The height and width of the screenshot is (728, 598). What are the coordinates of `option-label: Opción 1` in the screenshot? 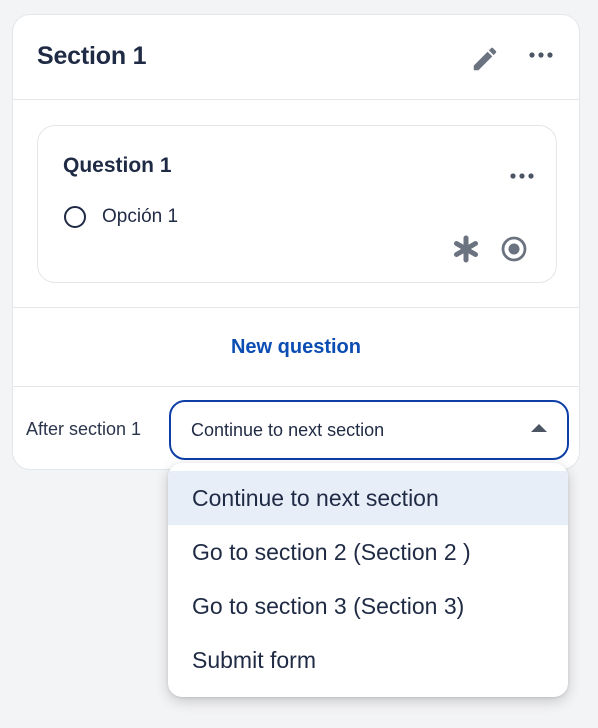 It's located at (140, 216).